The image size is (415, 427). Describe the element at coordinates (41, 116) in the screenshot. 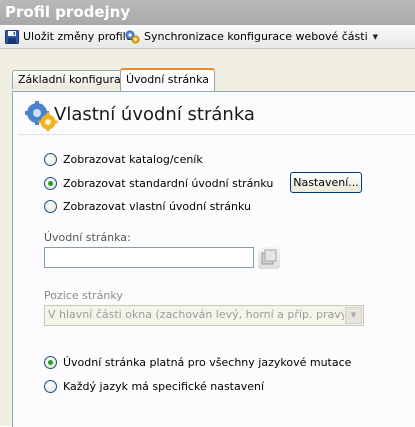

I see `gears-icon` at that location.